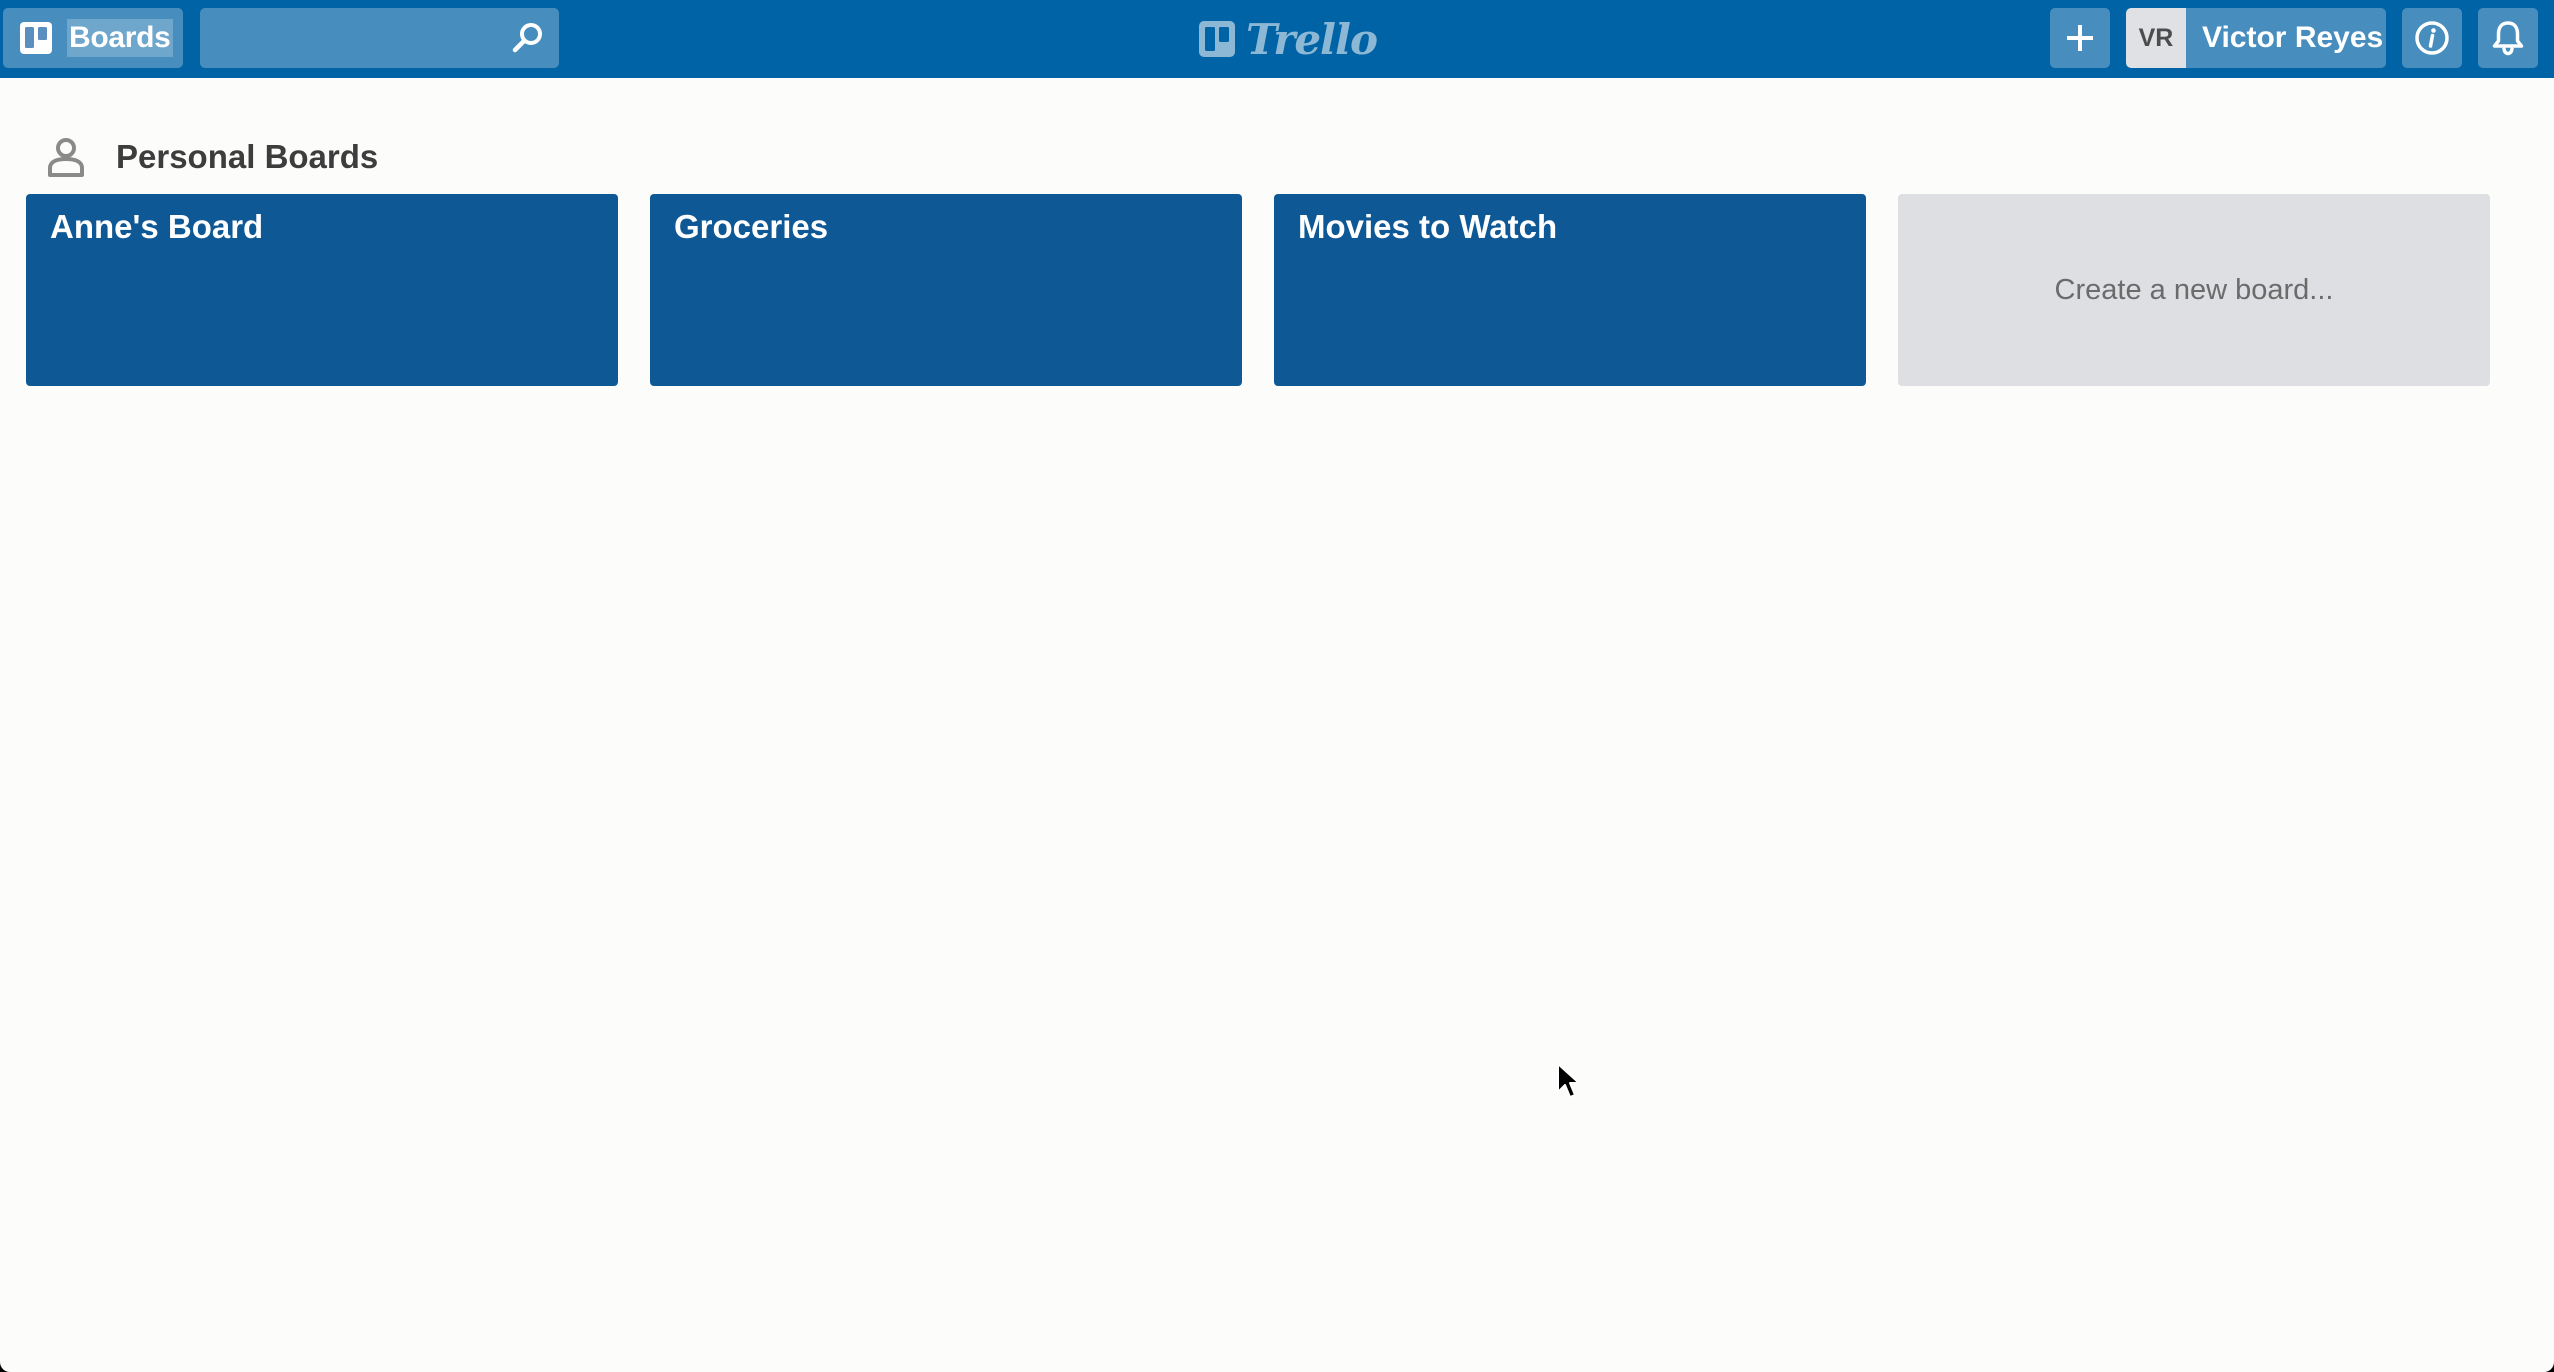 Image resolution: width=2554 pixels, height=1372 pixels. I want to click on notifications-button, so click(2508, 38).